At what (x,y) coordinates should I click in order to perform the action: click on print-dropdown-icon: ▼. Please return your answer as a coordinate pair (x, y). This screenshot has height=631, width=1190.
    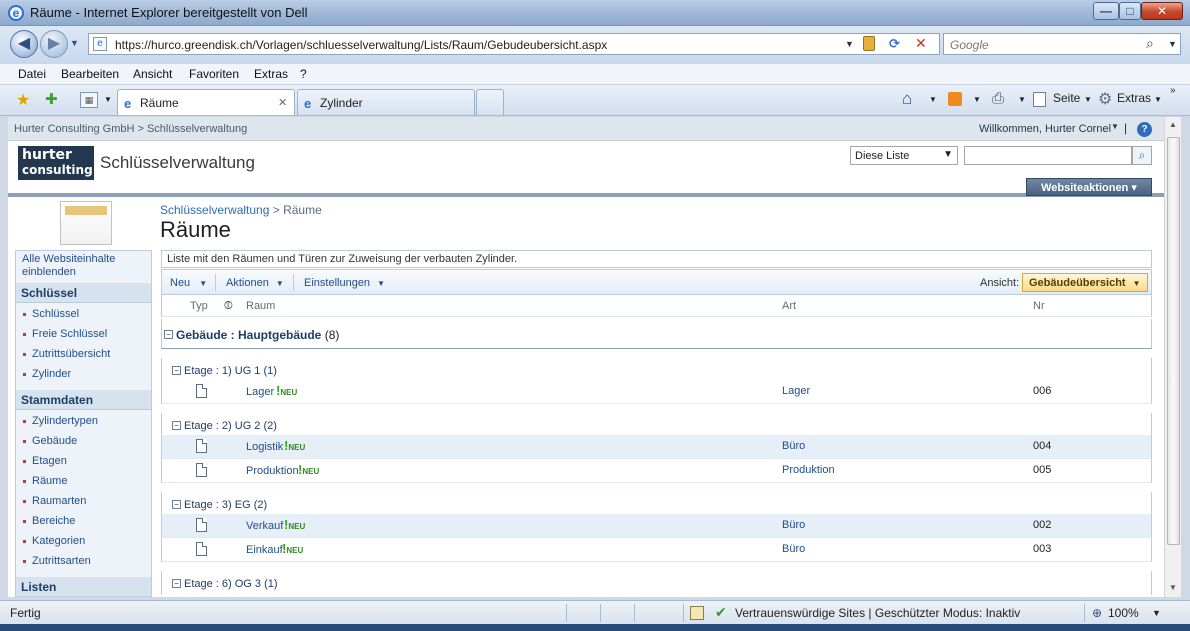
    Looking at the image, I should click on (1022, 99).